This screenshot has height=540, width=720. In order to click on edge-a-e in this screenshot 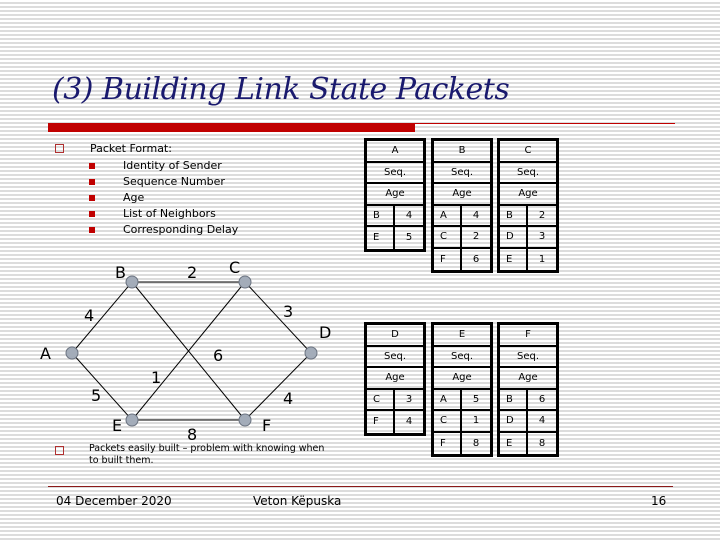, I will do `click(102, 386)`.